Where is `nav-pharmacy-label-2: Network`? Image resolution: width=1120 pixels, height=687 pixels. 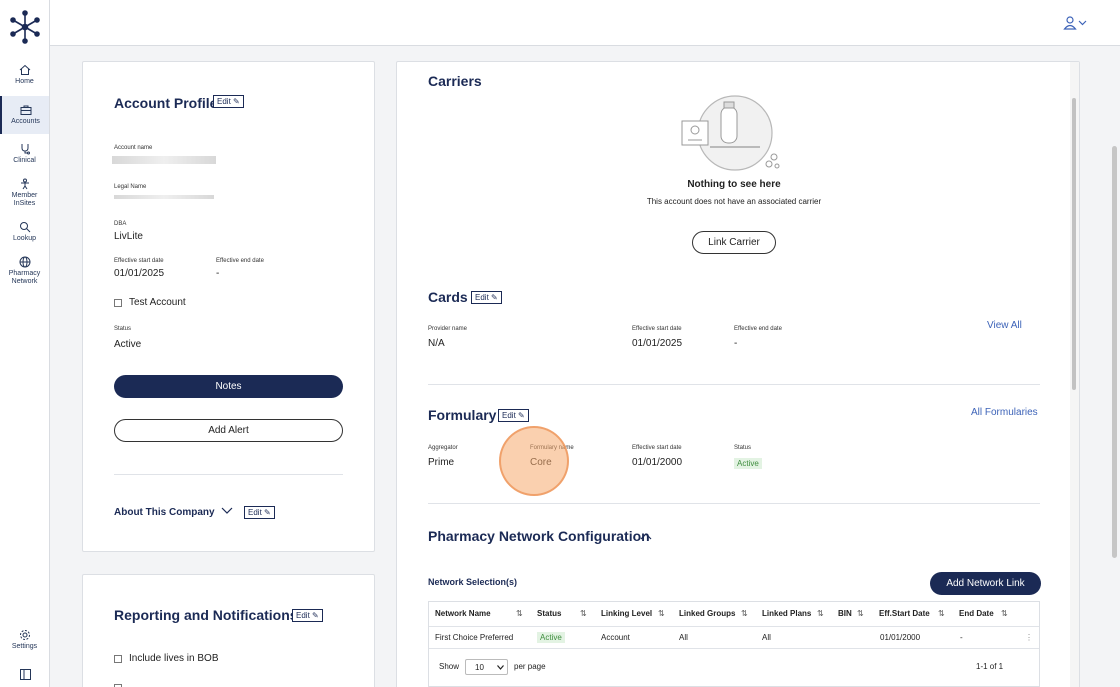
nav-pharmacy-label-2: Network is located at coordinates (24, 281).